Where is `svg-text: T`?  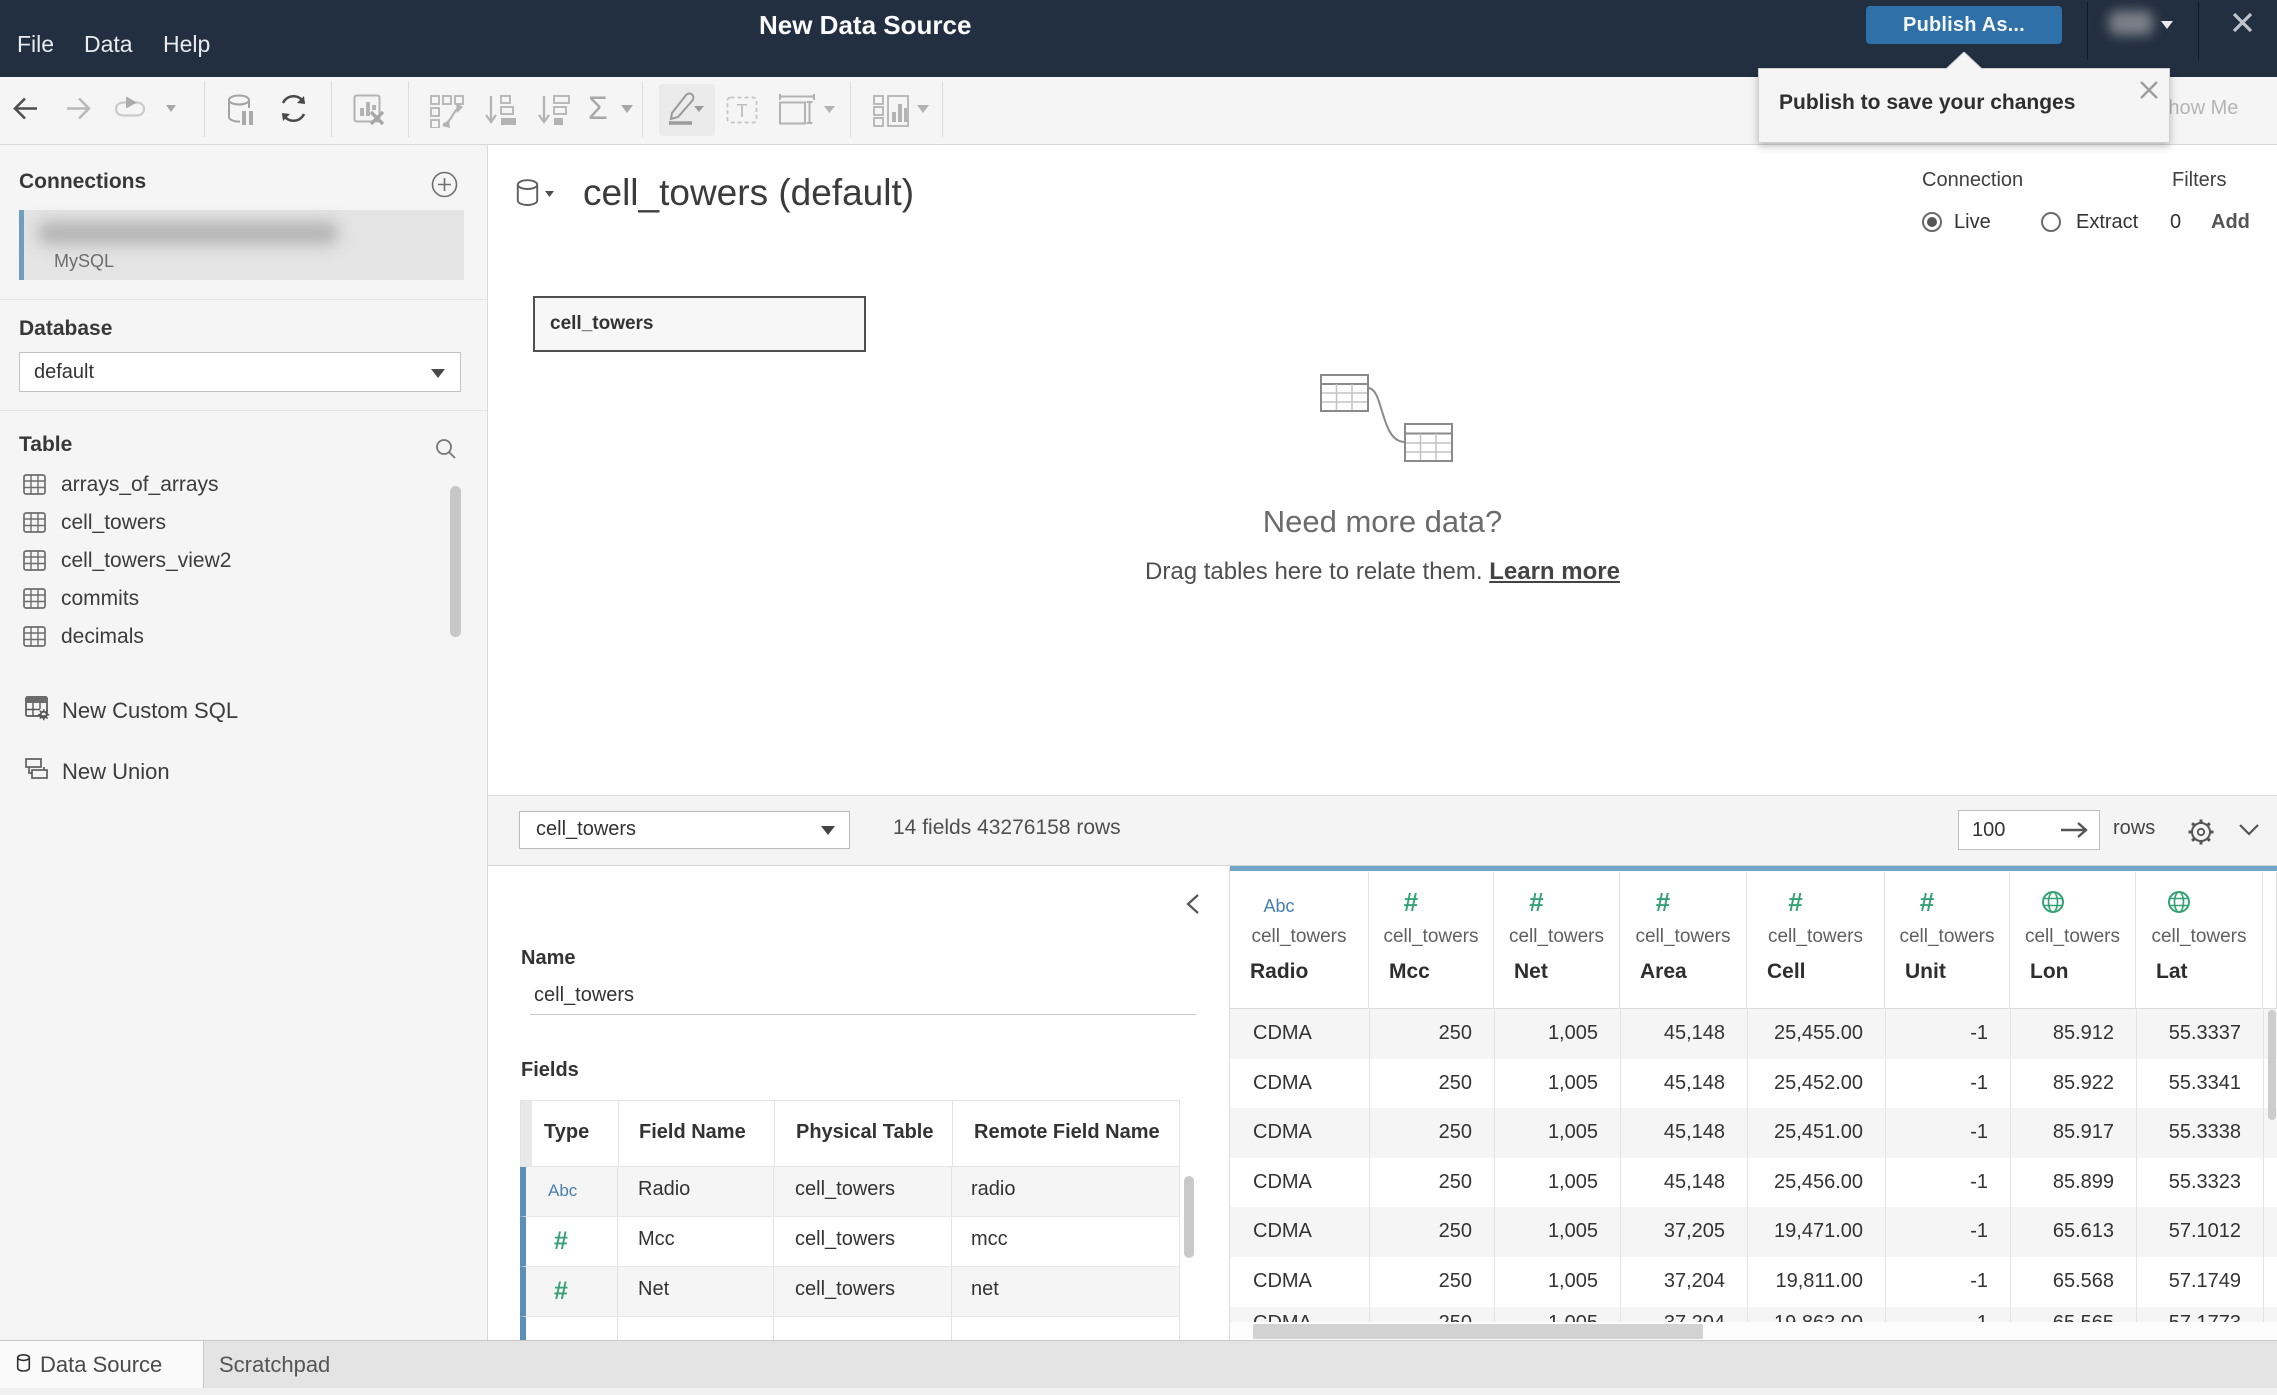
svg-text: T is located at coordinates (742, 111).